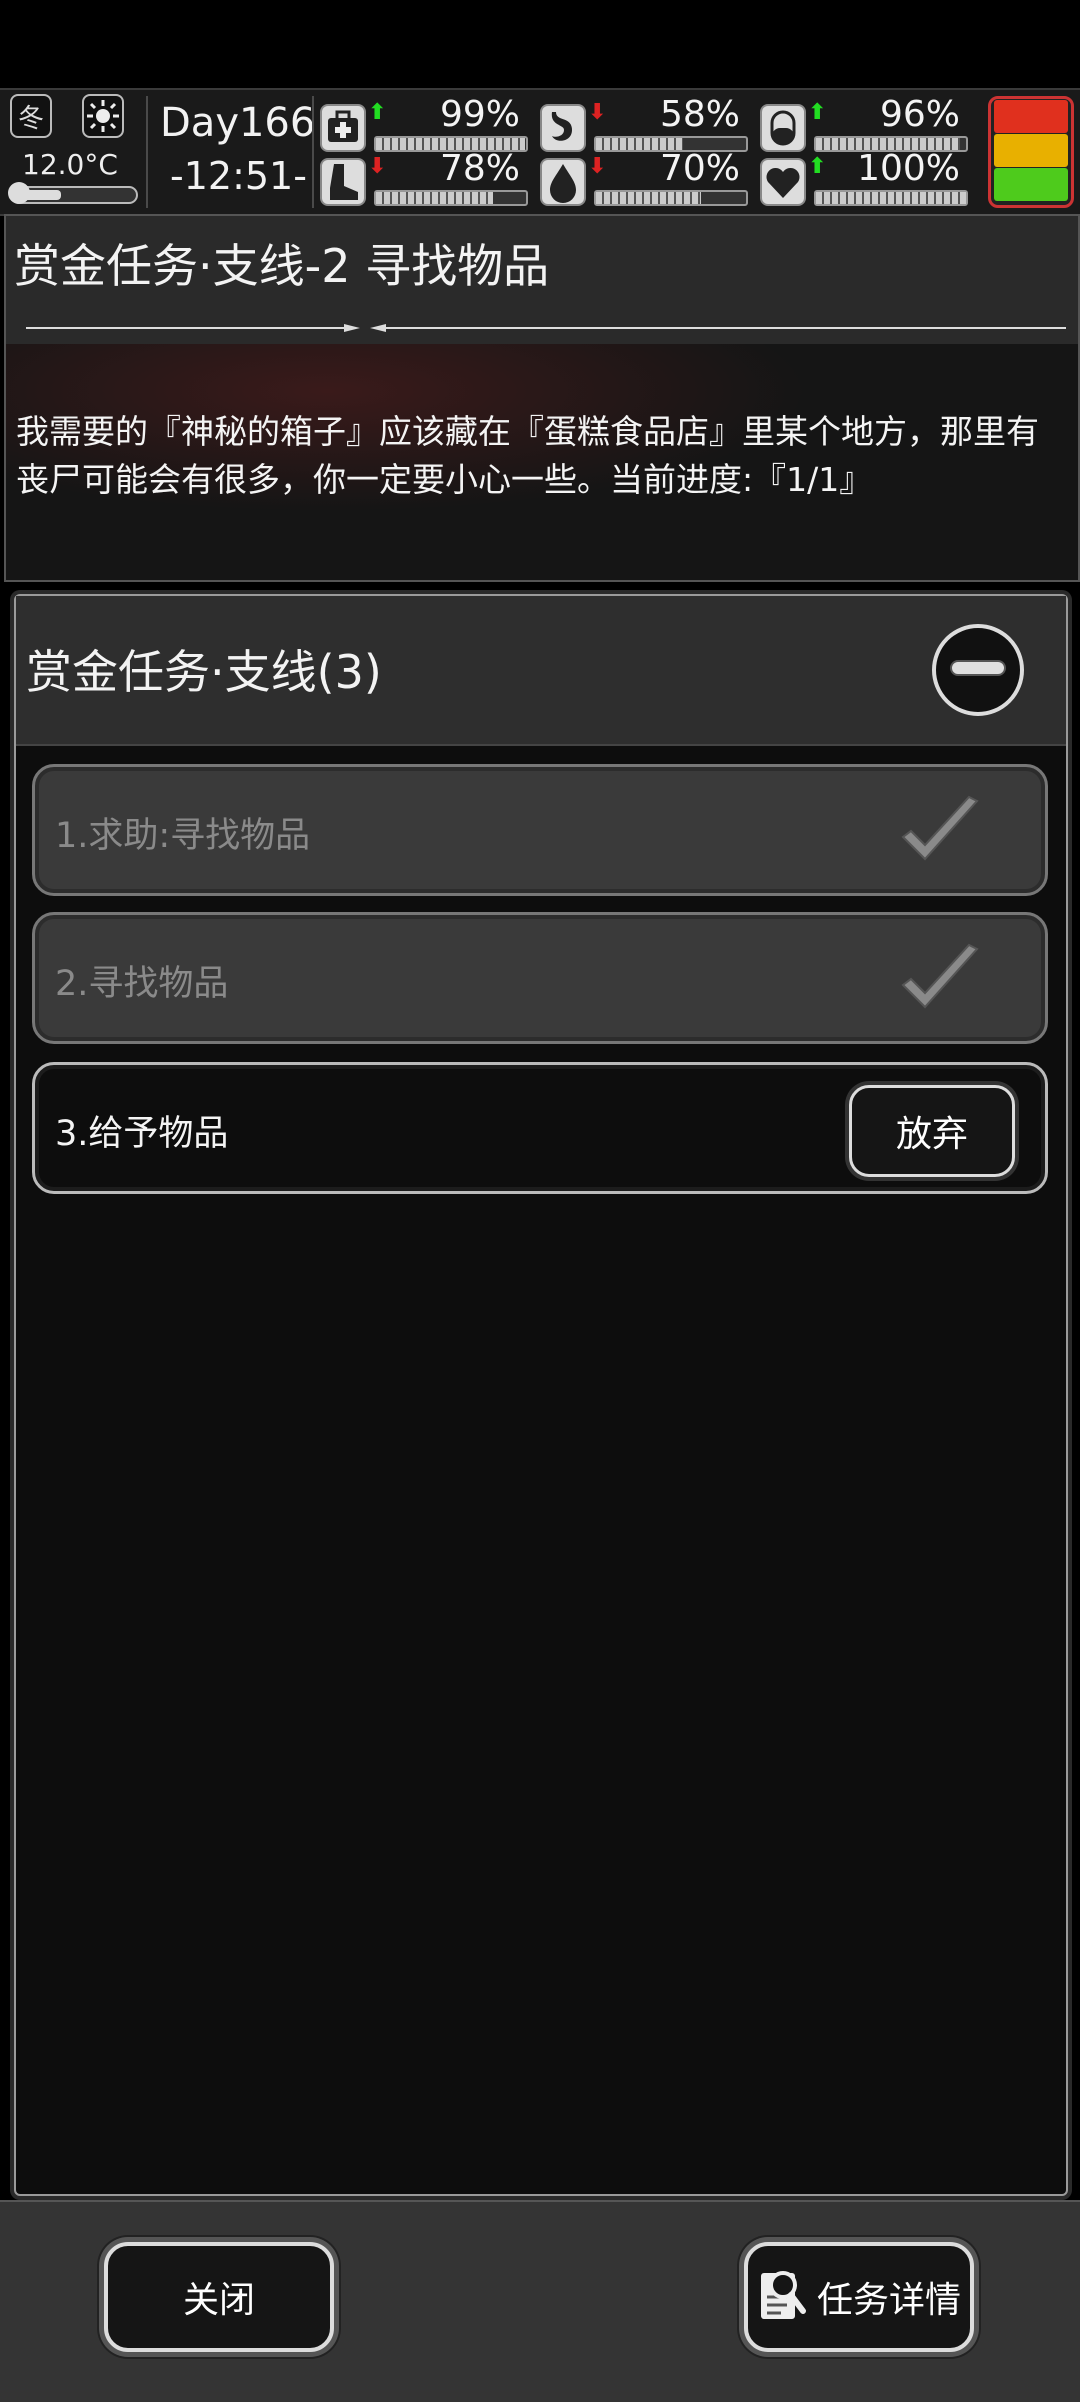 This screenshot has height=2402, width=1080. What do you see at coordinates (219, 2297) in the screenshot?
I see `close-button: 关闭` at bounding box center [219, 2297].